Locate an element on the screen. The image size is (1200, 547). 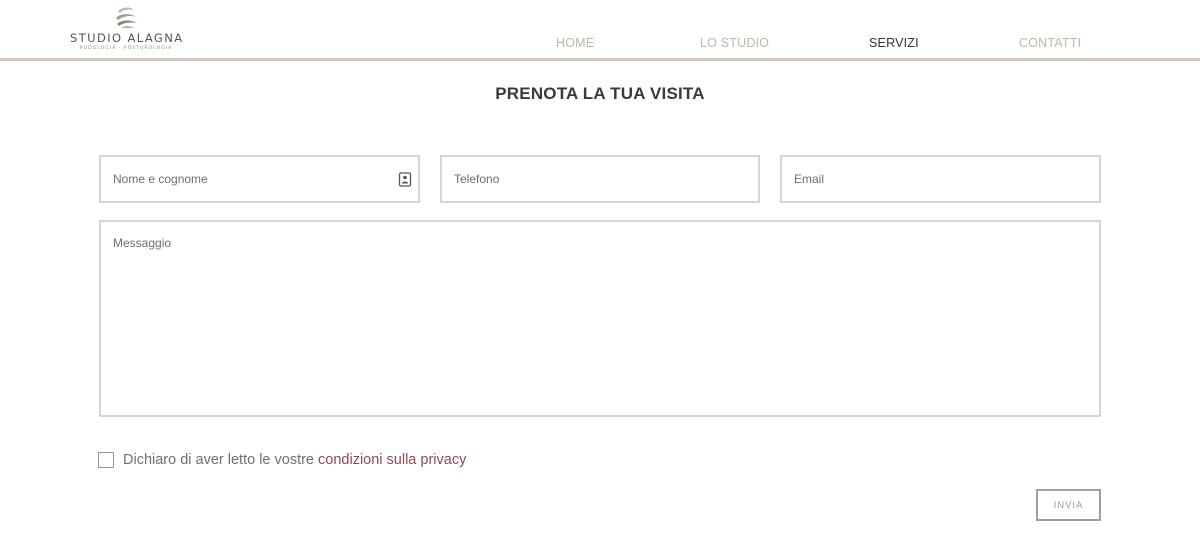
privacy-label-text: Dichiaro di aver letto le vostre is located at coordinates (221, 460).